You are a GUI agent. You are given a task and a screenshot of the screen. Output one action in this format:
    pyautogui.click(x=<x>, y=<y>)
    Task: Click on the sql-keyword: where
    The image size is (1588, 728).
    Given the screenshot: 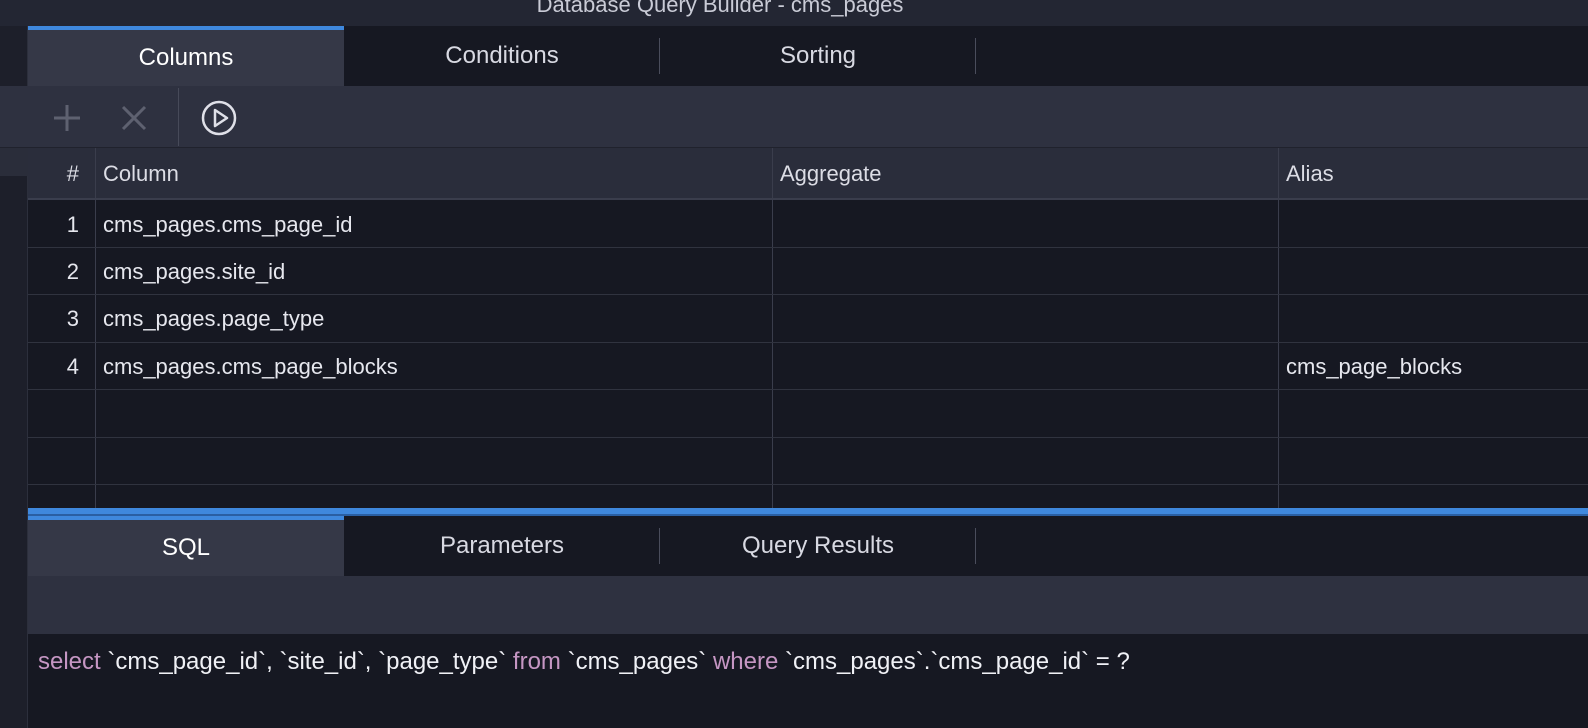 What is the action you would take?
    pyautogui.click(x=745, y=661)
    